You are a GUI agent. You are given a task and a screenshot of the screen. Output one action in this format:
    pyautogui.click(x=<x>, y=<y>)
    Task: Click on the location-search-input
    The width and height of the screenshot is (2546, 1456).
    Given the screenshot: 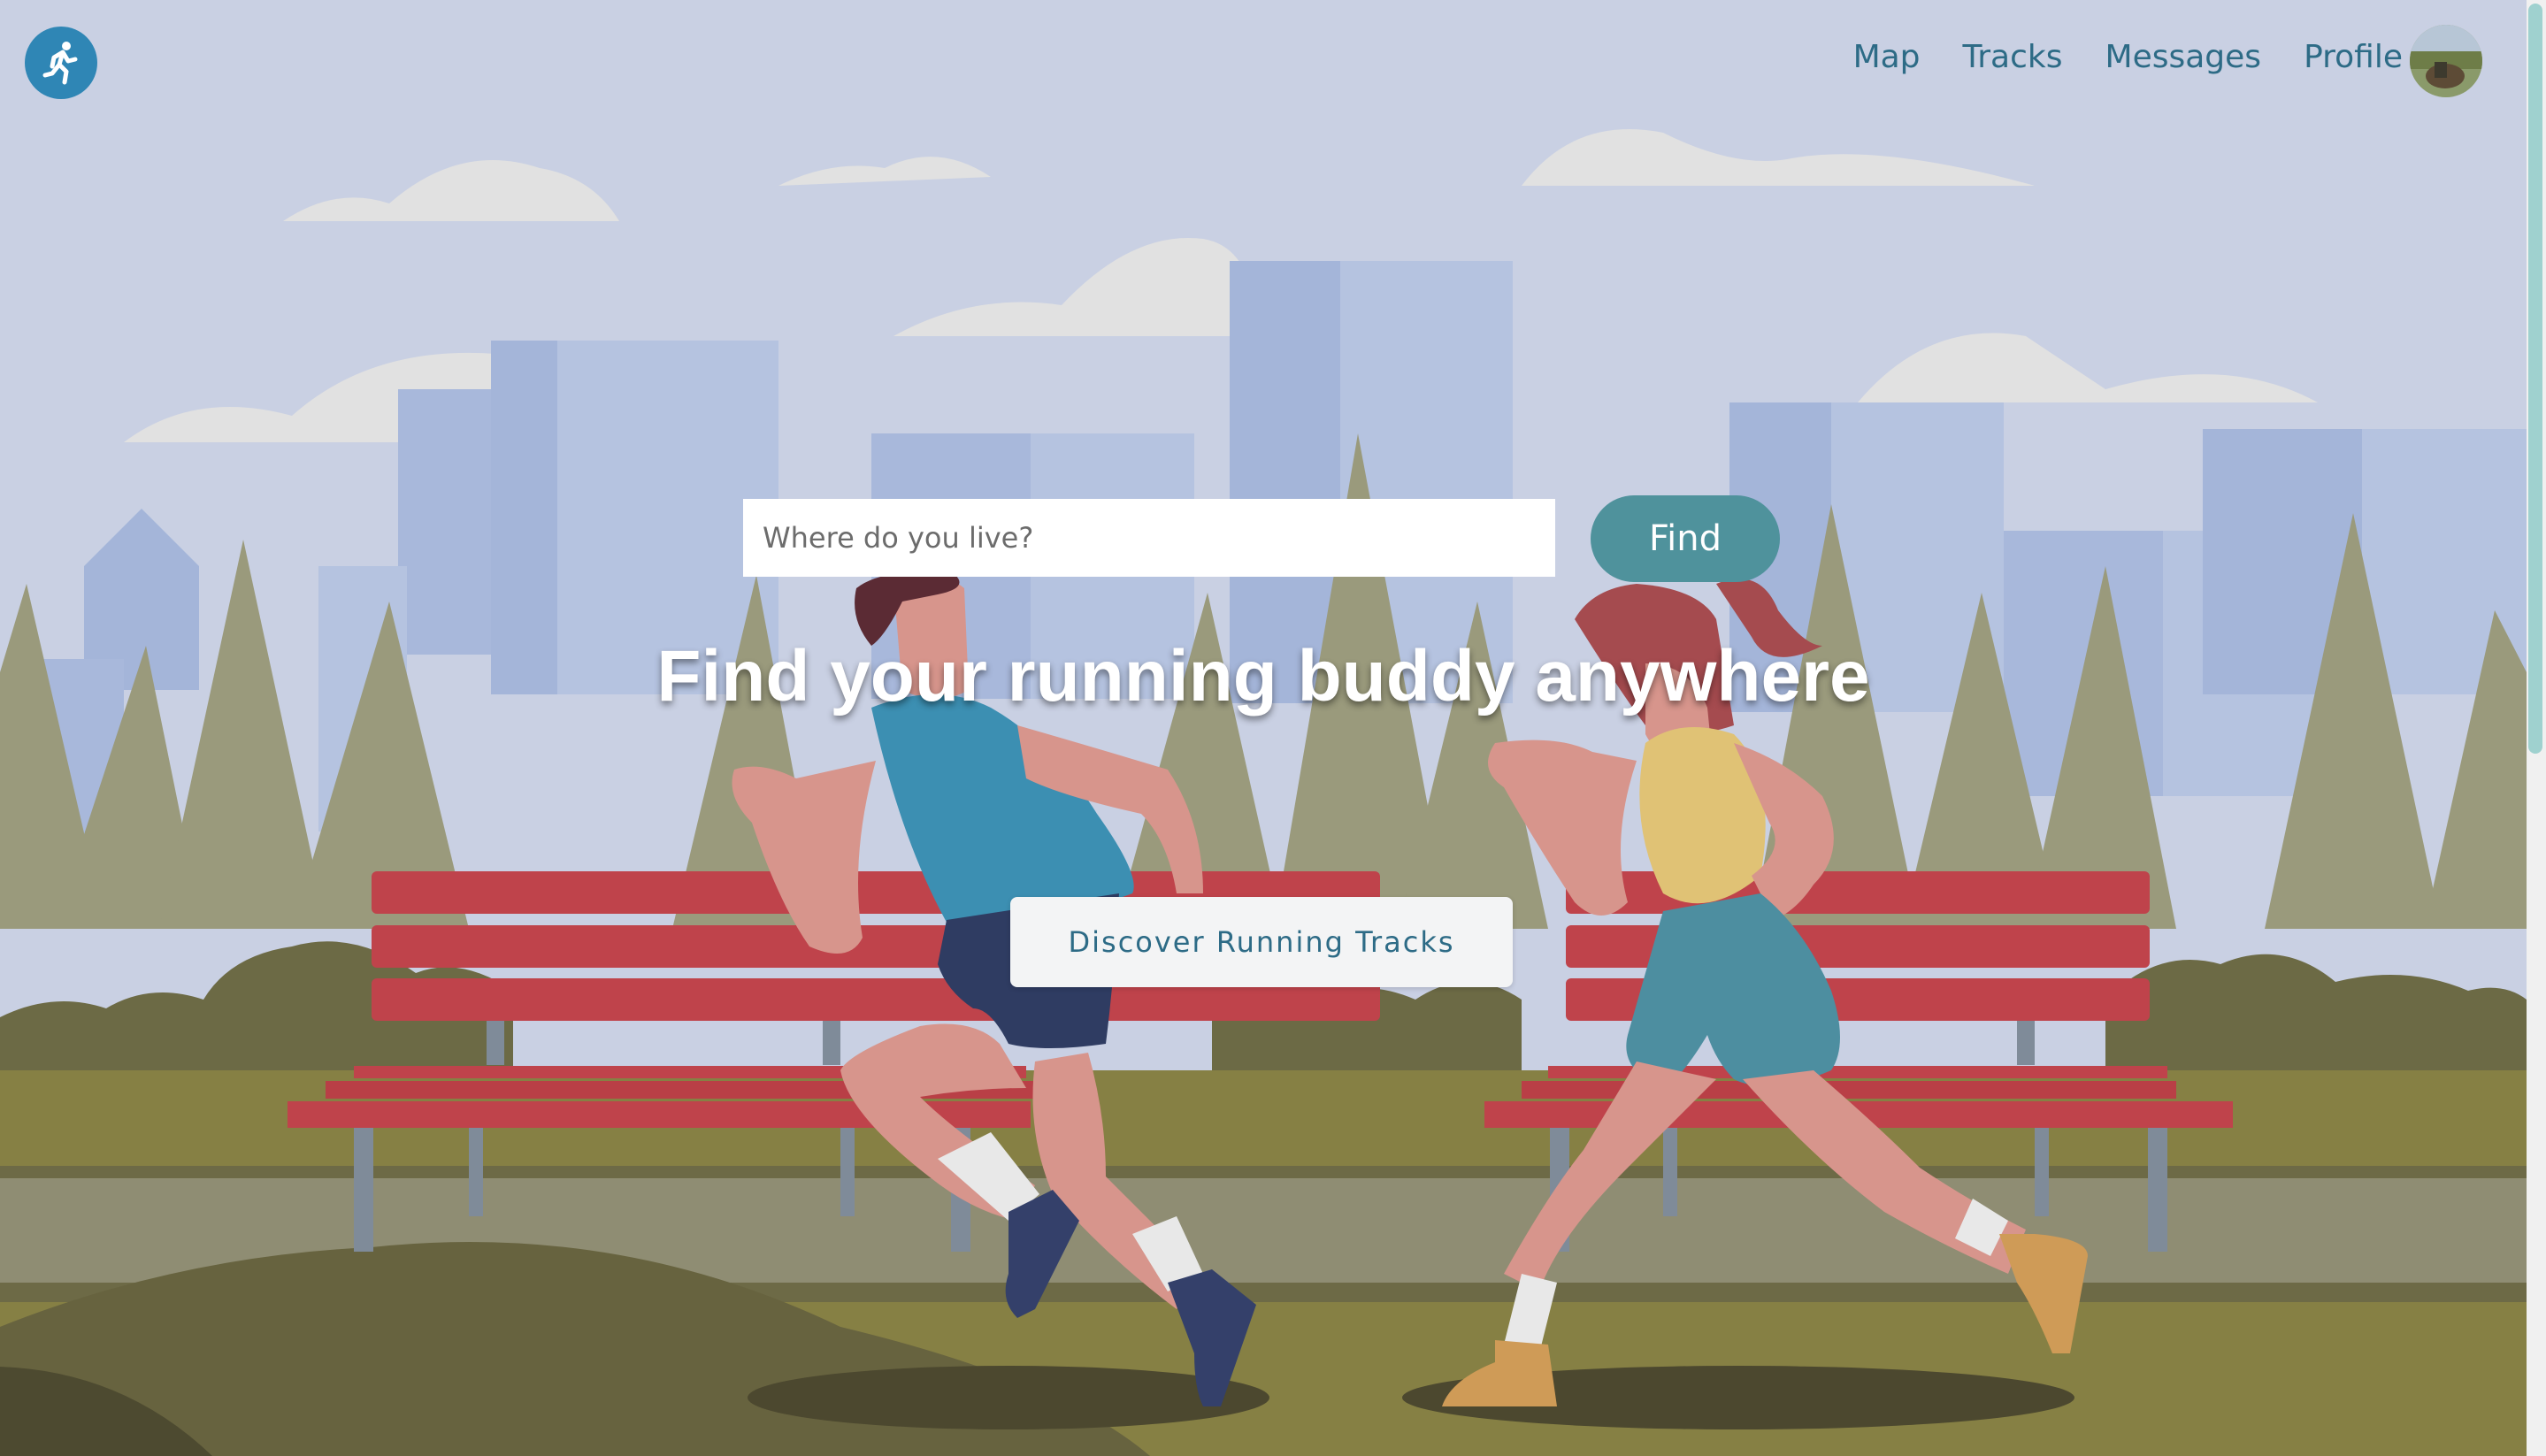 What is the action you would take?
    pyautogui.click(x=1149, y=538)
    